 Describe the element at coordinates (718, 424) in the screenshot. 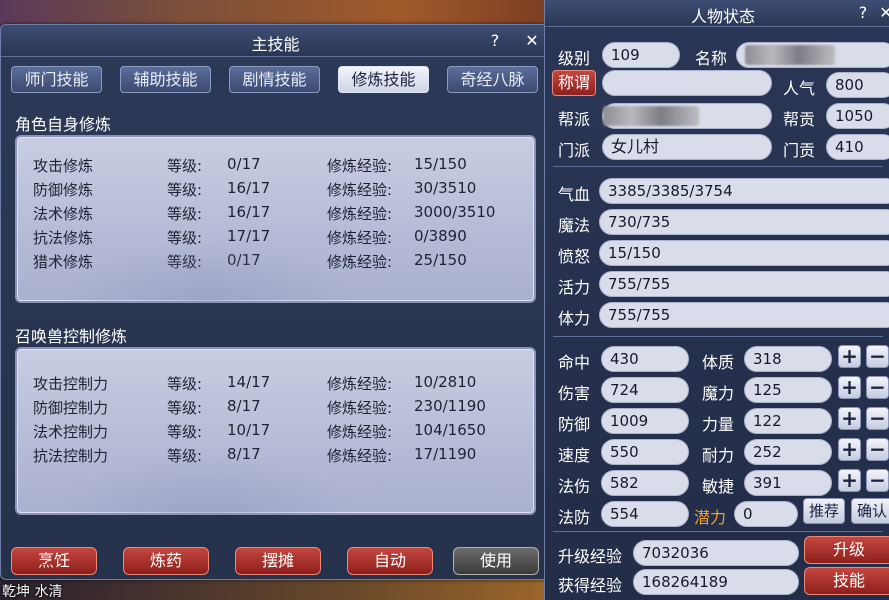

I see `strength-label: 力量` at that location.